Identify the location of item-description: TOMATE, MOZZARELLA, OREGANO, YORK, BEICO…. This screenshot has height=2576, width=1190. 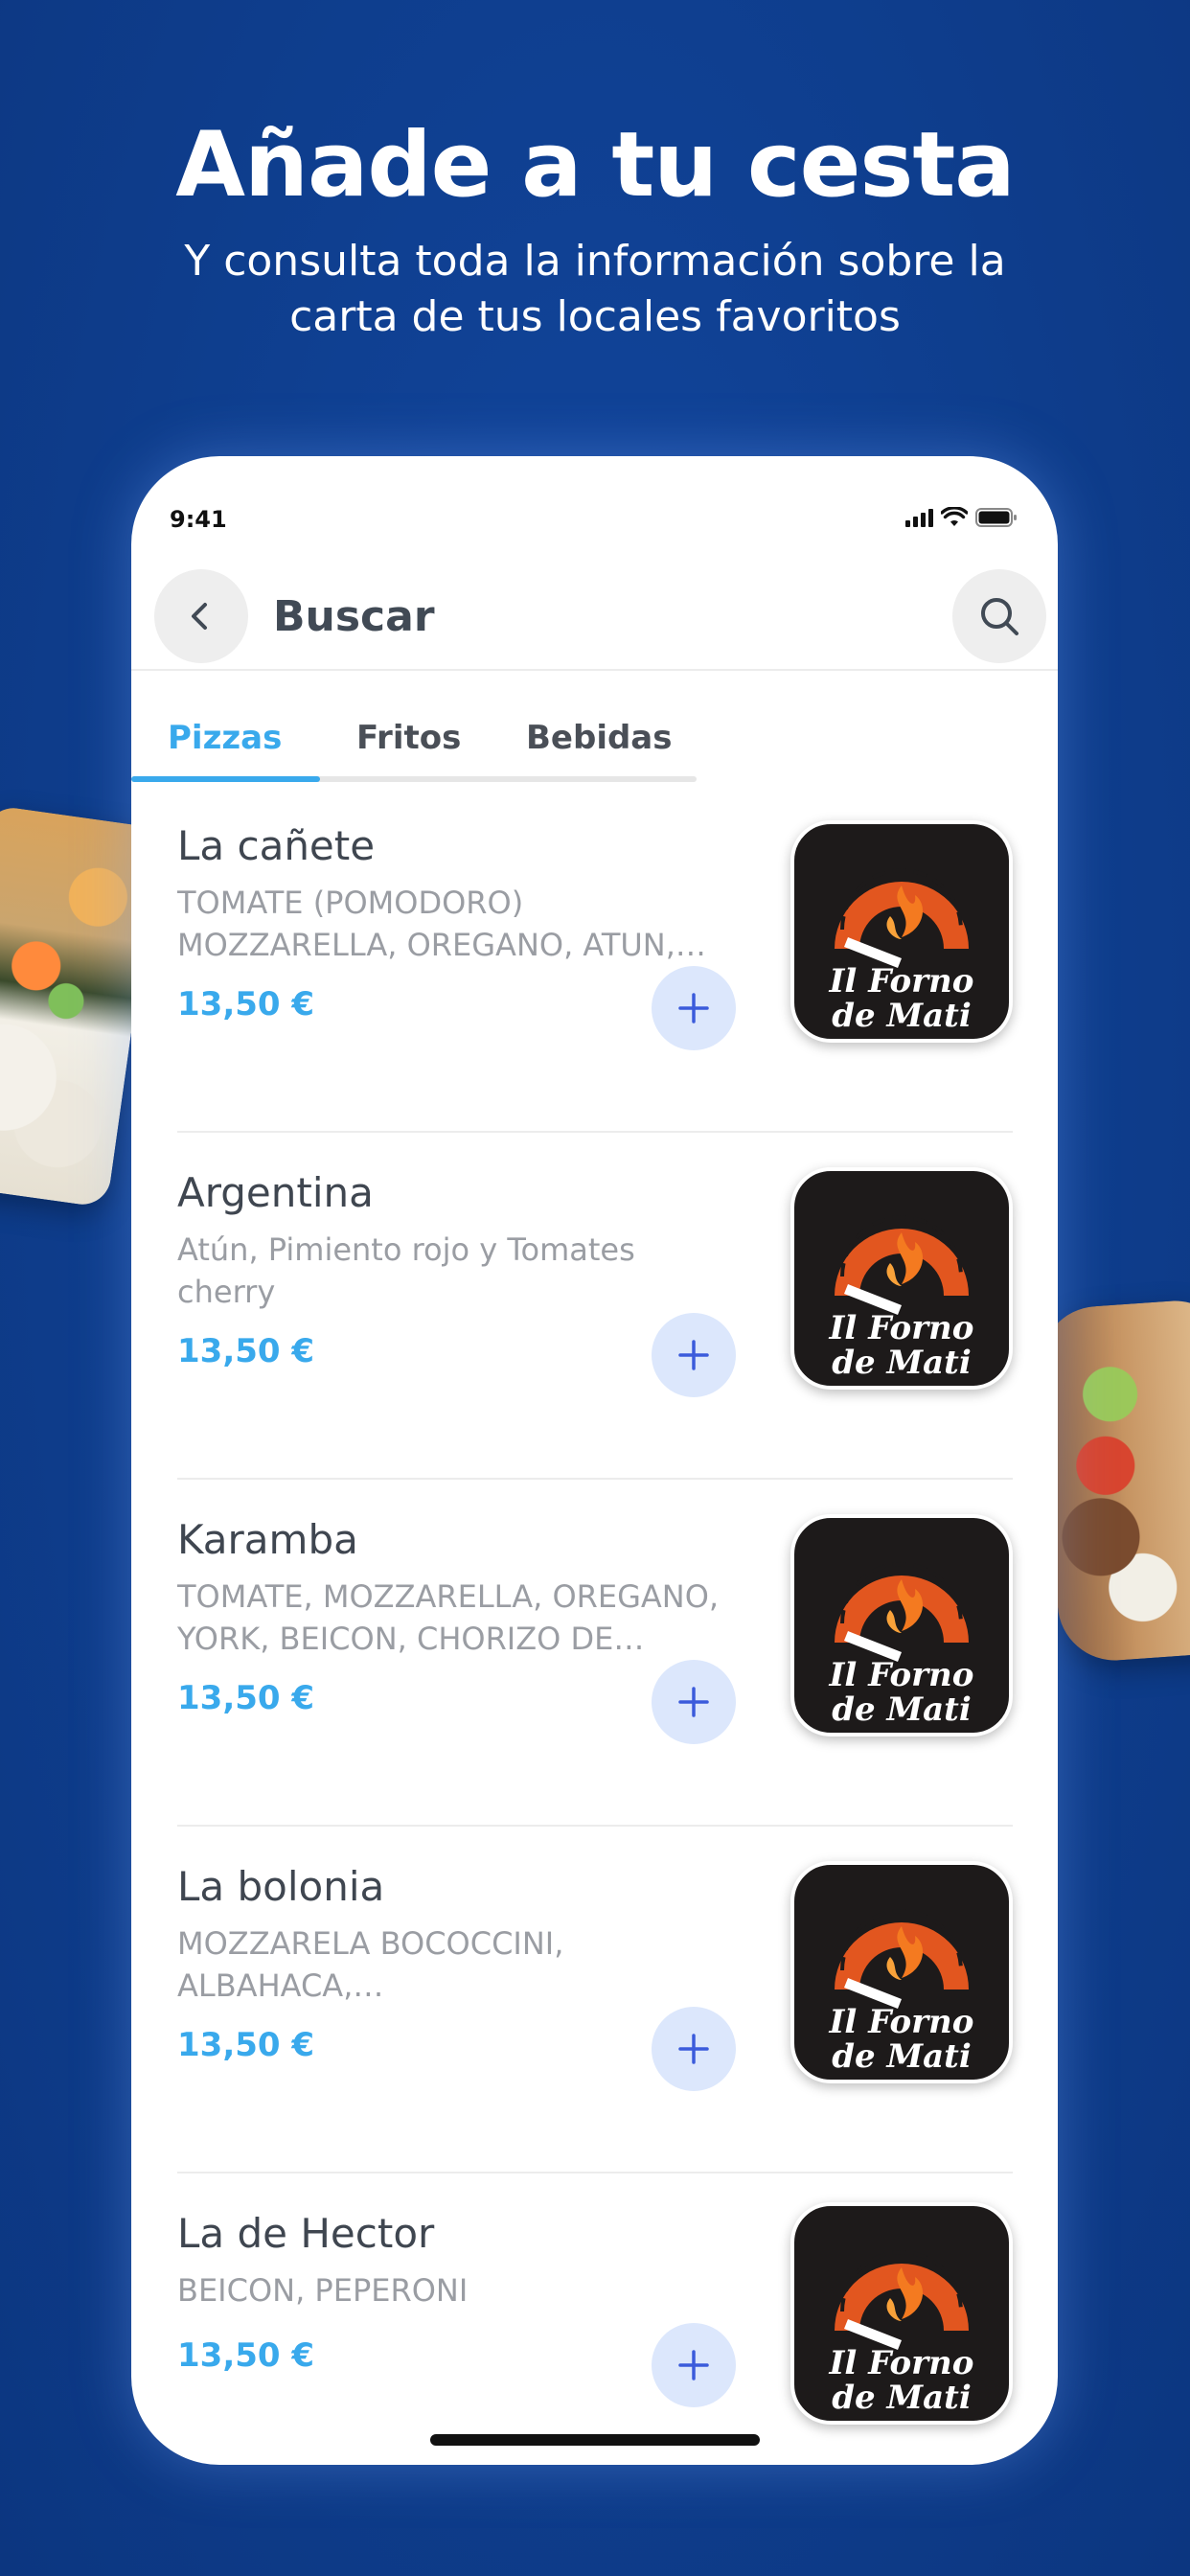
(449, 1617).